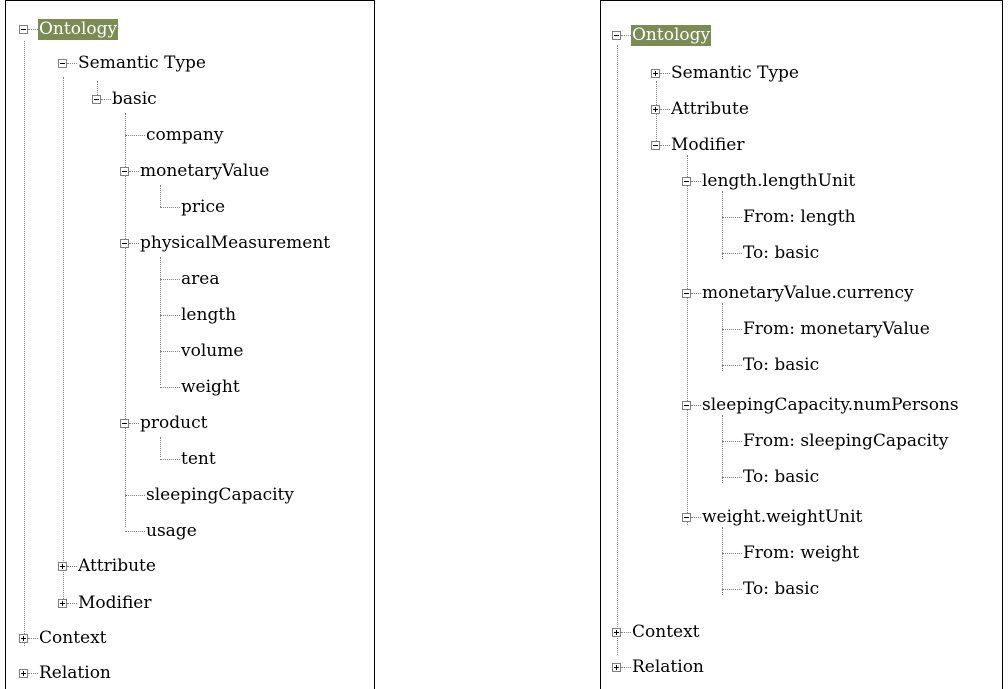 This screenshot has width=1008, height=689. Describe the element at coordinates (801, 553) in the screenshot. I see `tree-node-label: From: weight` at that location.